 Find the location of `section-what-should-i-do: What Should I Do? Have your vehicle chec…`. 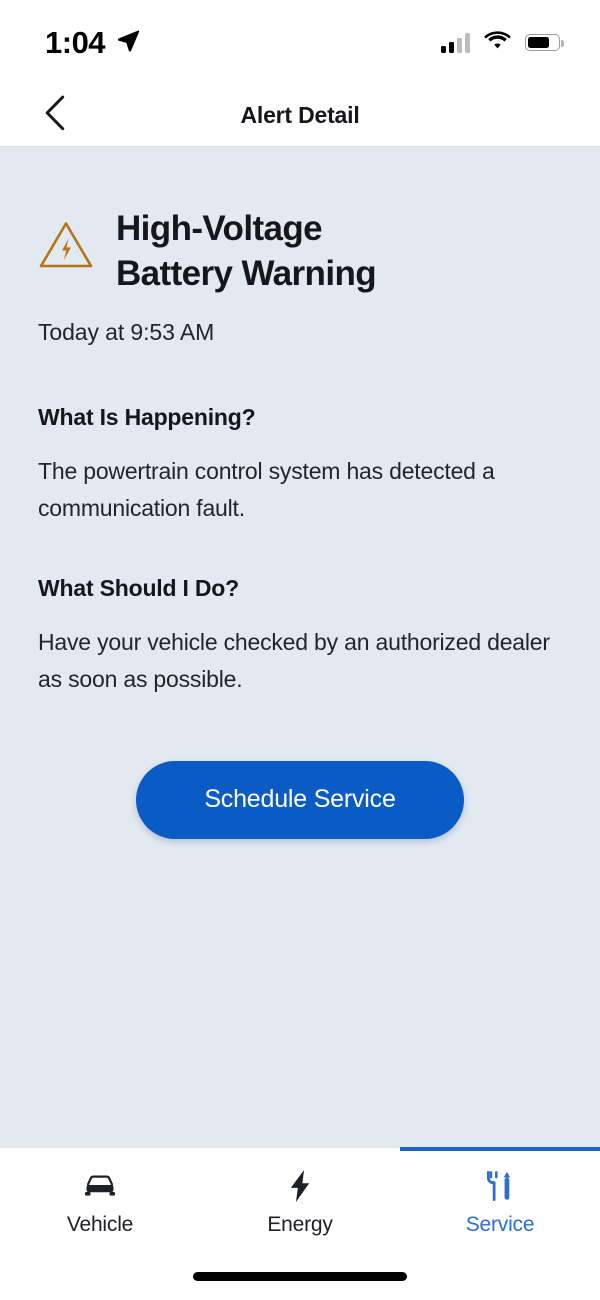

section-what-should-i-do: What Should I Do? Have your vehicle chec… is located at coordinates (300, 637).